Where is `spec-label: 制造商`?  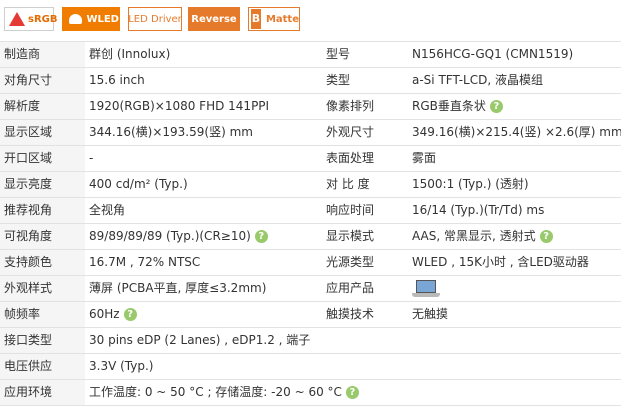 spec-label: 制造商 is located at coordinates (42, 54).